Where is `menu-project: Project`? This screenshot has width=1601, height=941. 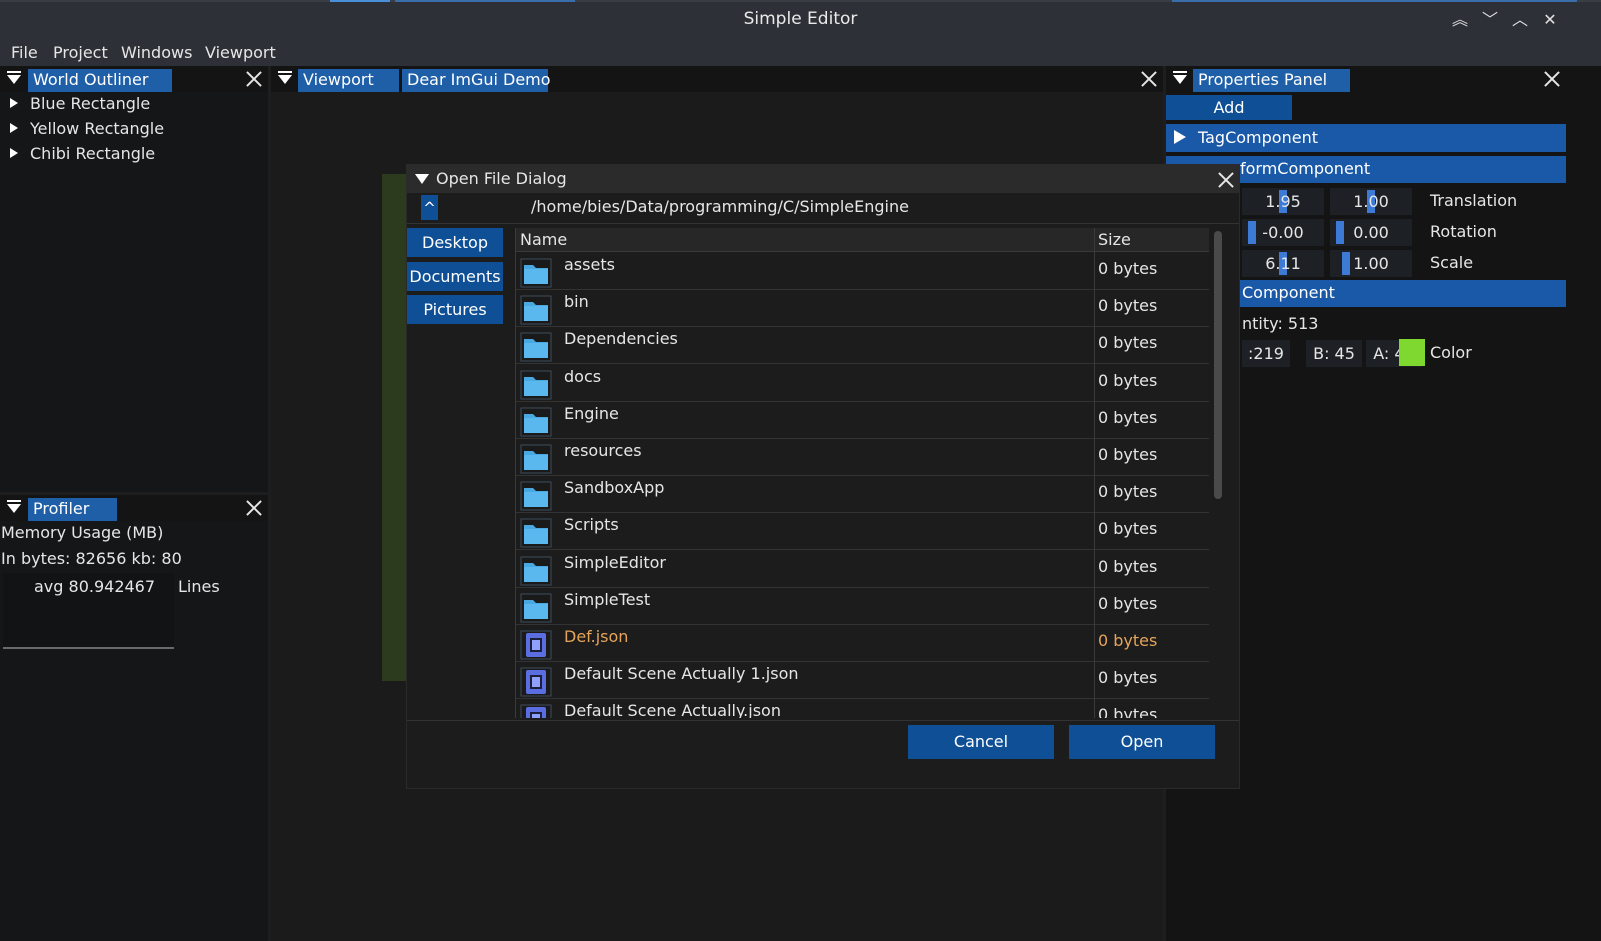 menu-project: Project is located at coordinates (80, 52).